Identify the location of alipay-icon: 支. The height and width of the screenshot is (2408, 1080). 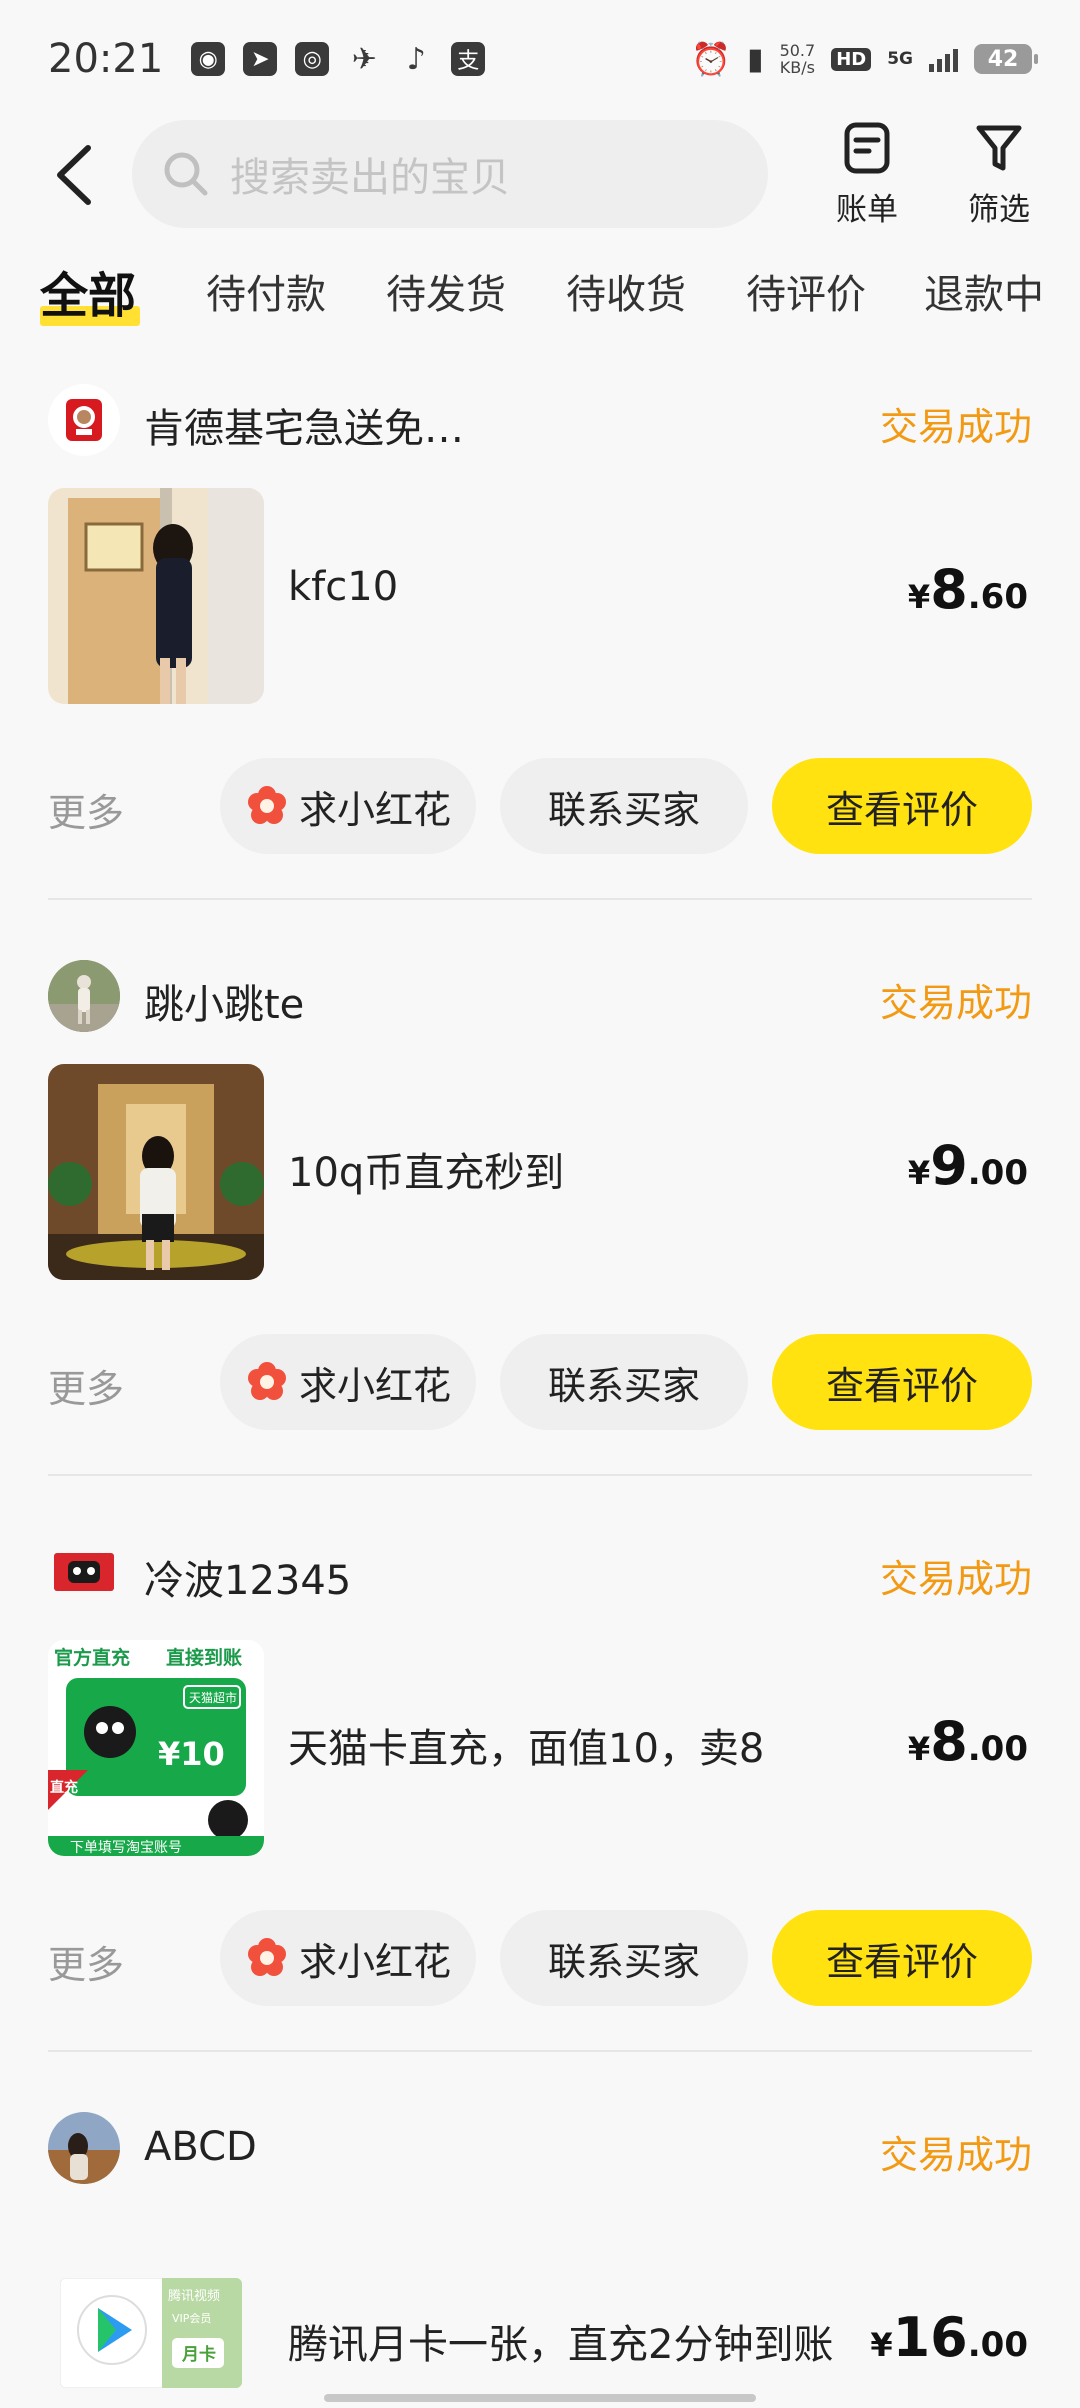
(468, 59).